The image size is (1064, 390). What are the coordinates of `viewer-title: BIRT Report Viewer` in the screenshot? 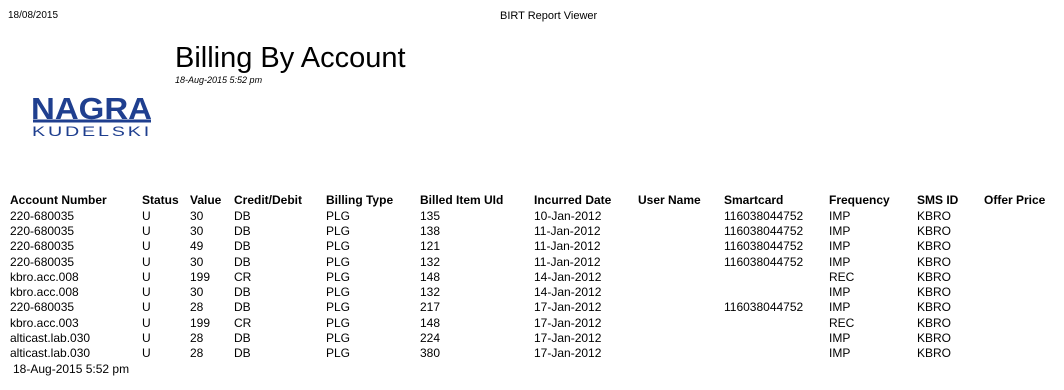 It's located at (549, 16).